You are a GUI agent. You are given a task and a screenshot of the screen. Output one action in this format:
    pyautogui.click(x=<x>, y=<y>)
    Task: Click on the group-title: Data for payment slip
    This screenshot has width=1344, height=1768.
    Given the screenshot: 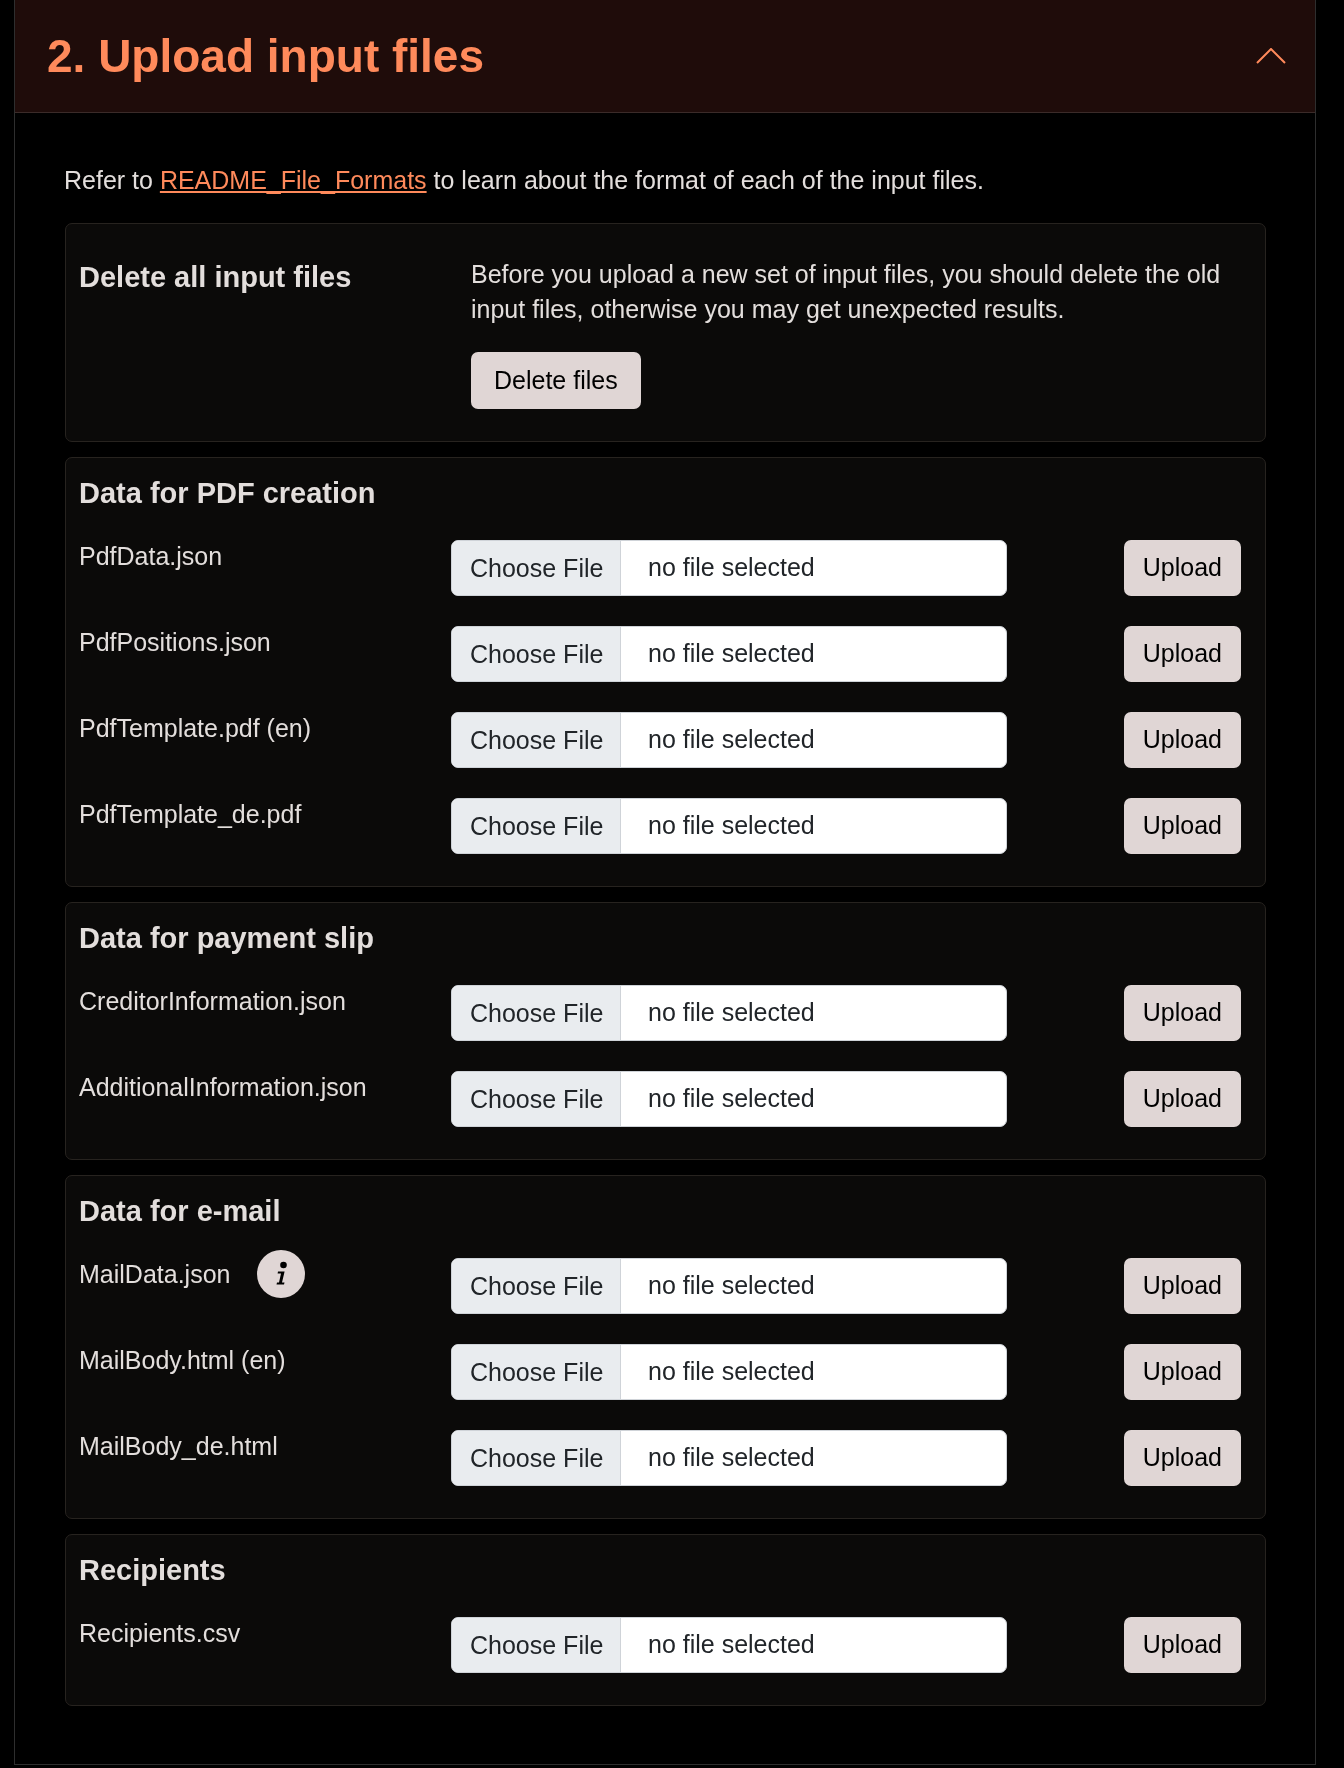 What is the action you would take?
    pyautogui.click(x=227, y=938)
    